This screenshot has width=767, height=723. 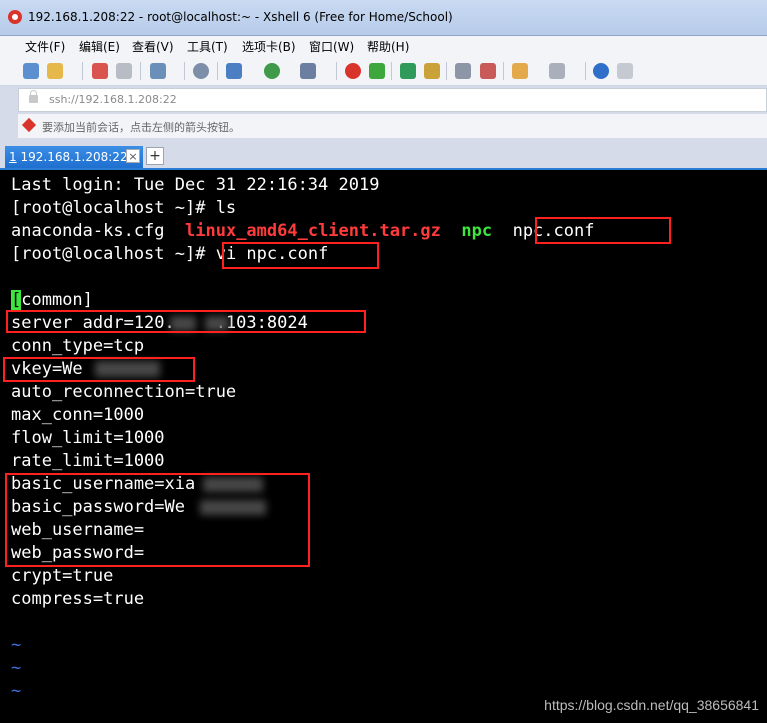 What do you see at coordinates (16, 300) in the screenshot?
I see `text-cursor: [` at bounding box center [16, 300].